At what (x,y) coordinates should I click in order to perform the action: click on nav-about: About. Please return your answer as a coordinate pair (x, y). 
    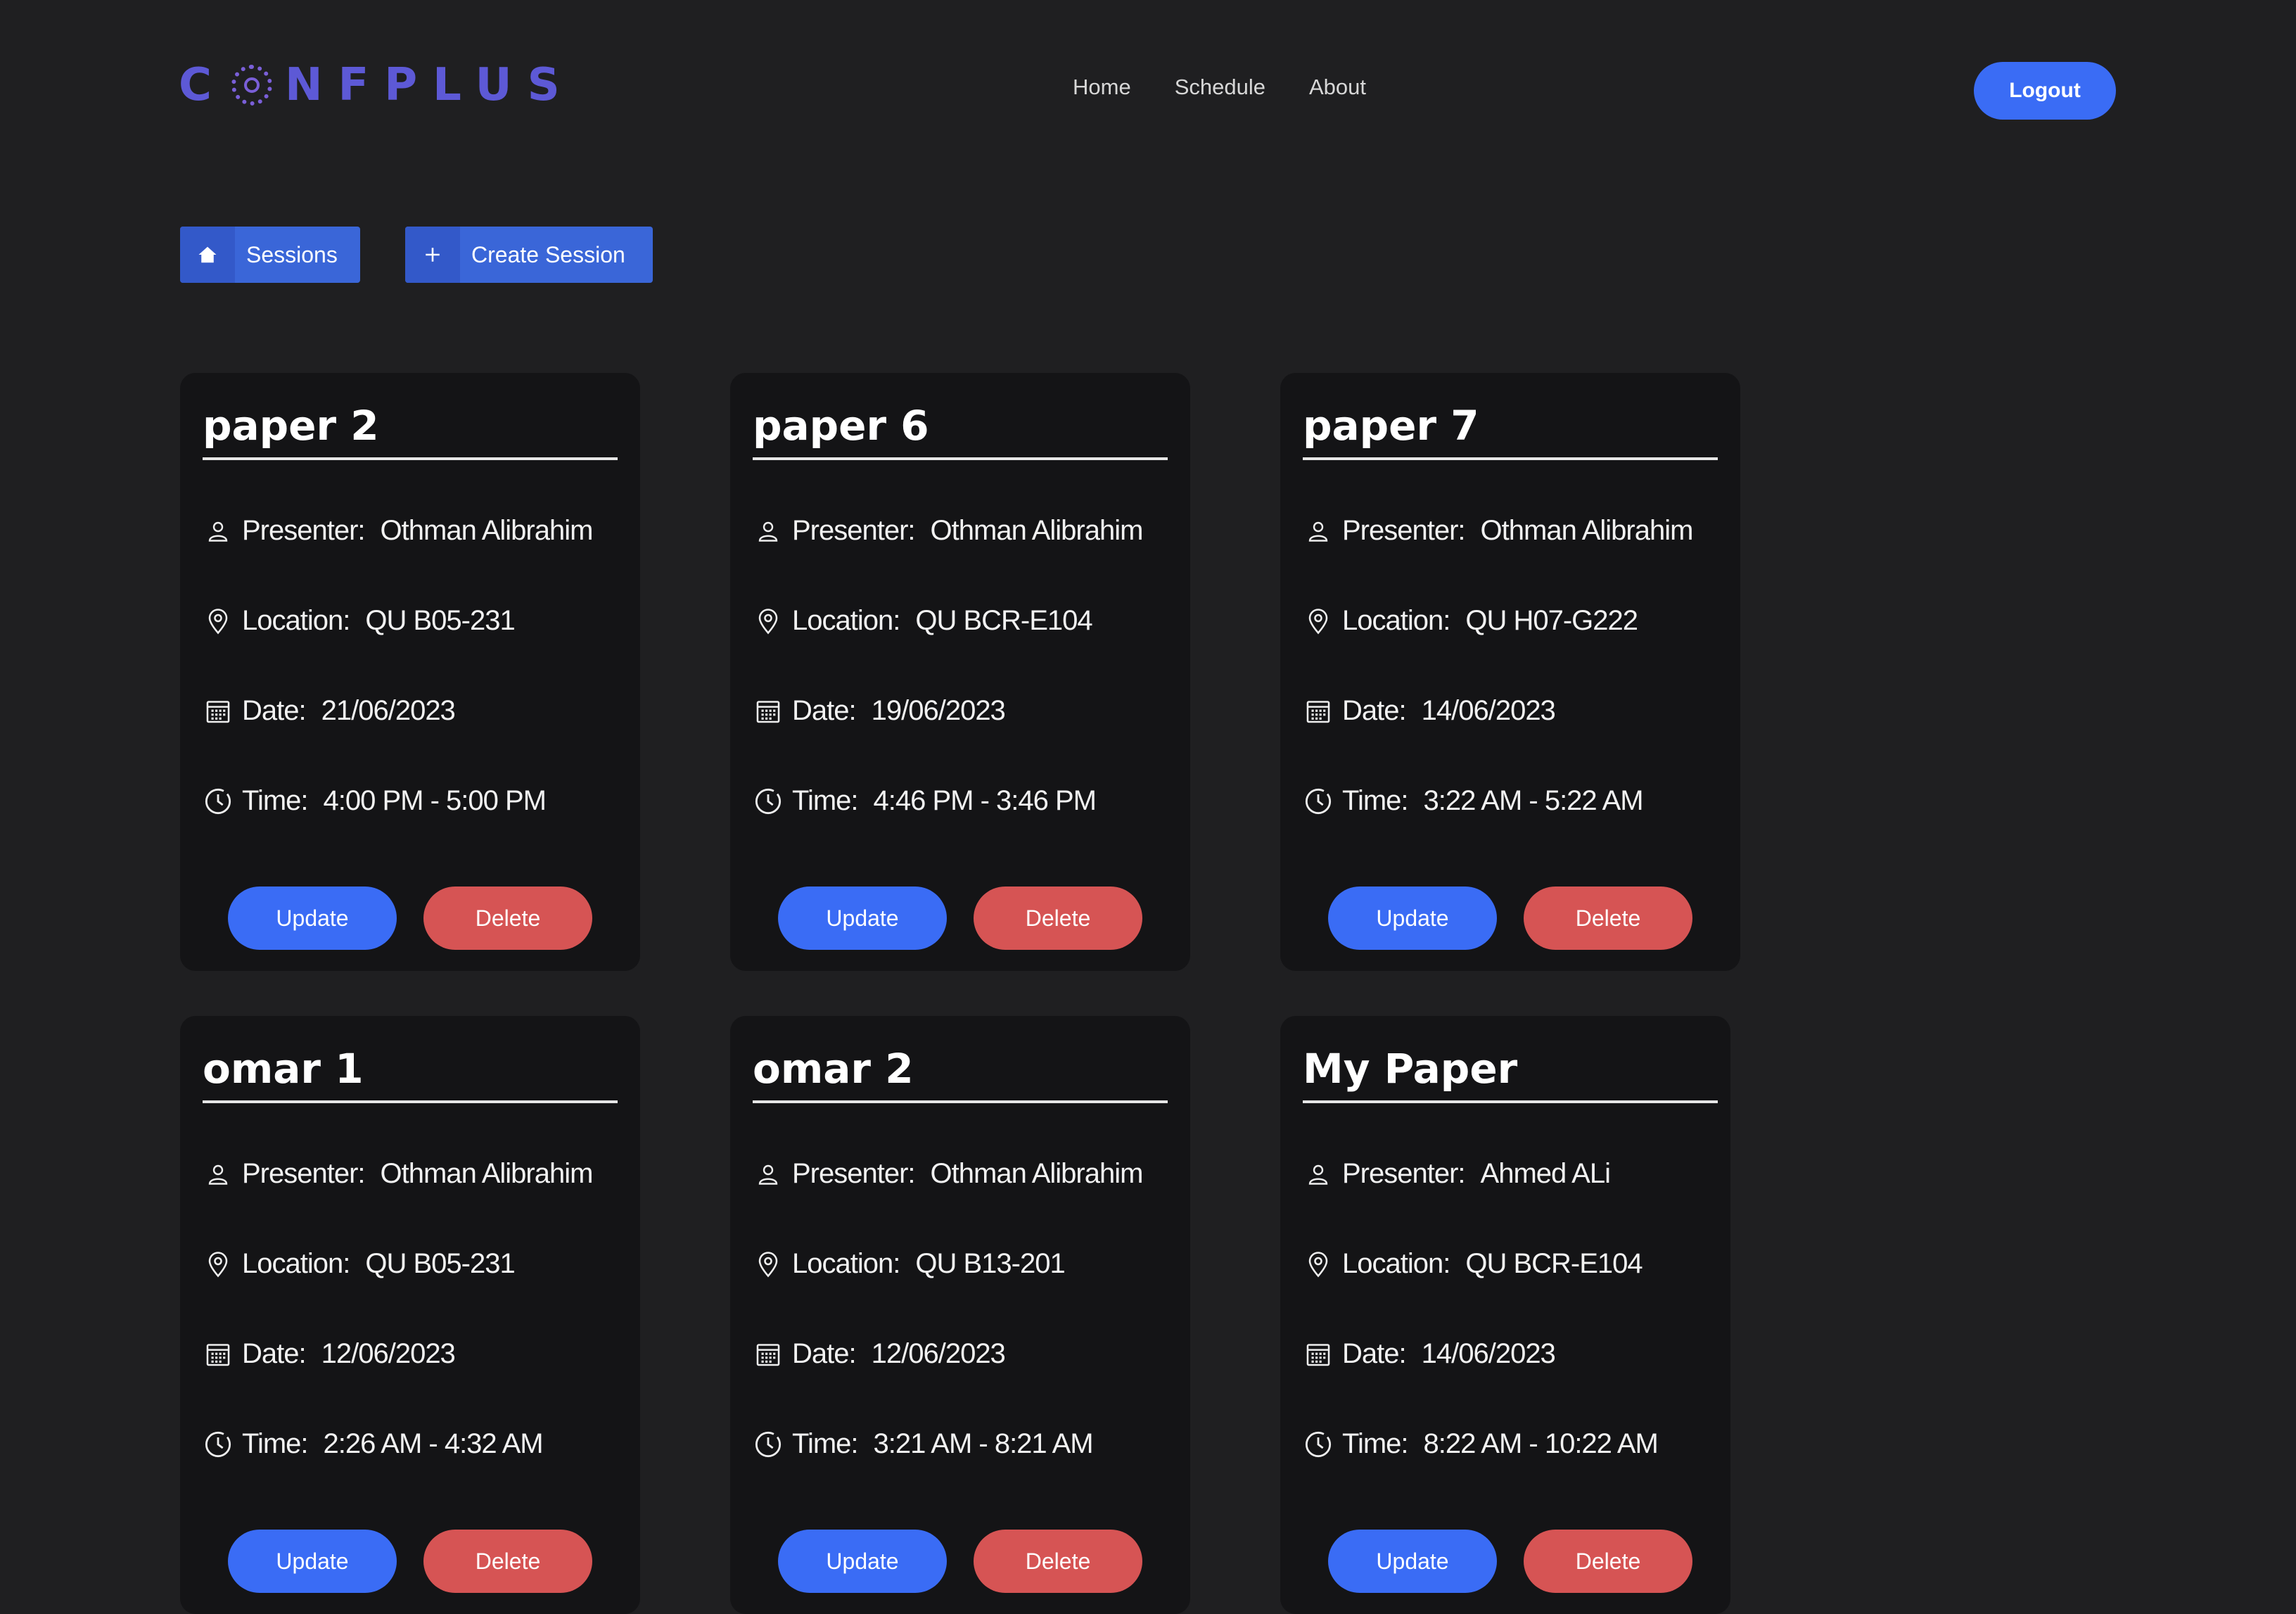
    Looking at the image, I should click on (1338, 87).